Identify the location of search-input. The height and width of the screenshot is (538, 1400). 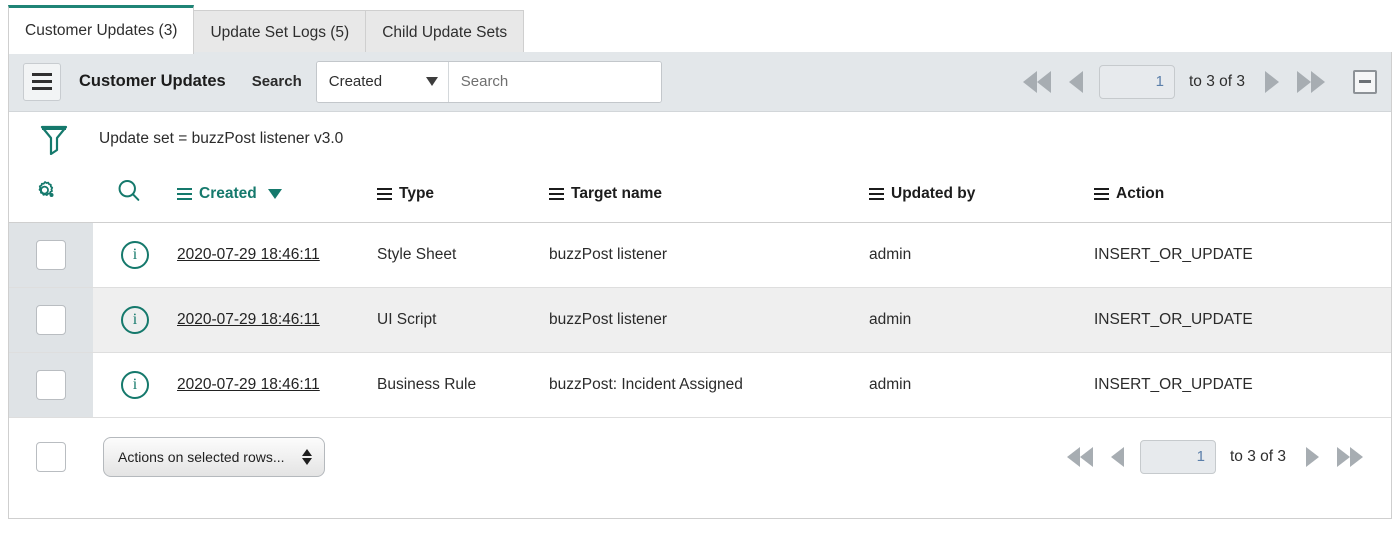
(554, 81).